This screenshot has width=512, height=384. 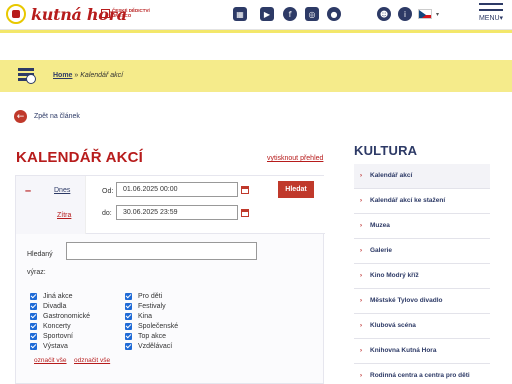 I want to click on category-checkbox: Top akce, so click(x=145, y=336).